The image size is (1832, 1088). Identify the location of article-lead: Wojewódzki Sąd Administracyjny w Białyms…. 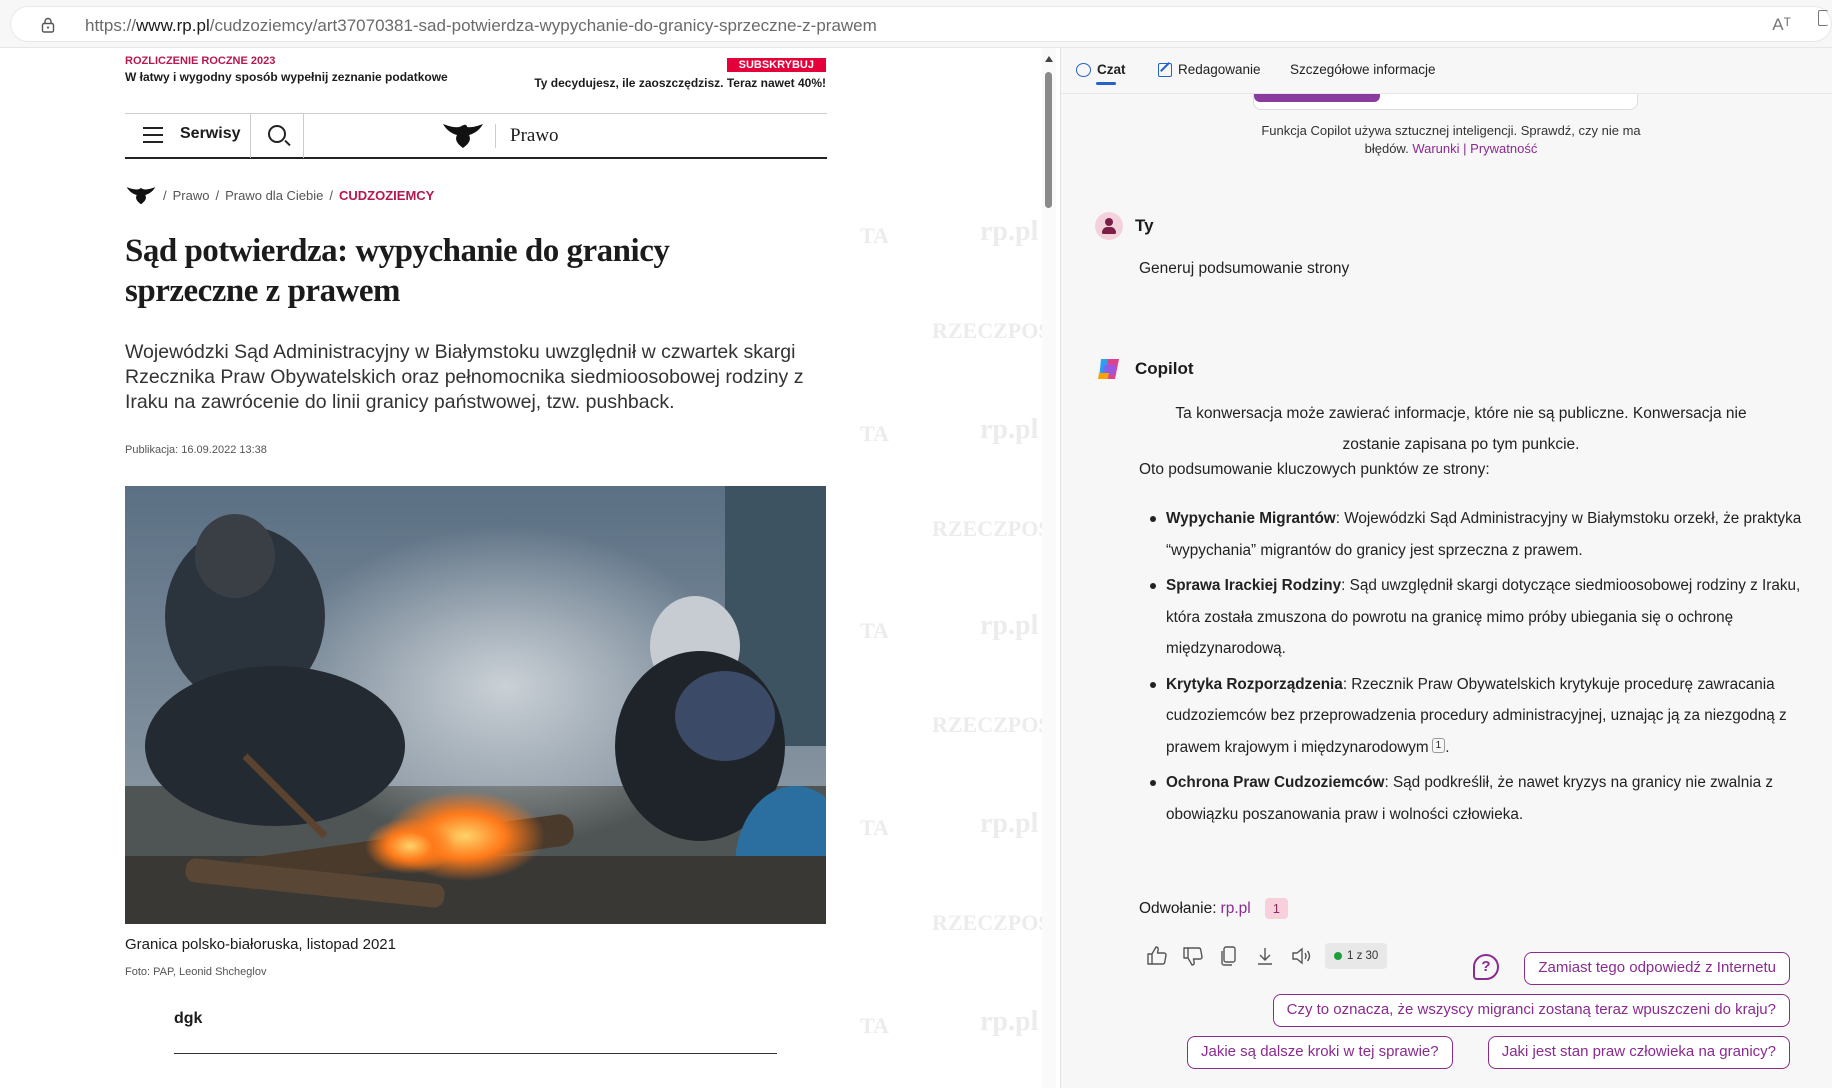
(464, 377).